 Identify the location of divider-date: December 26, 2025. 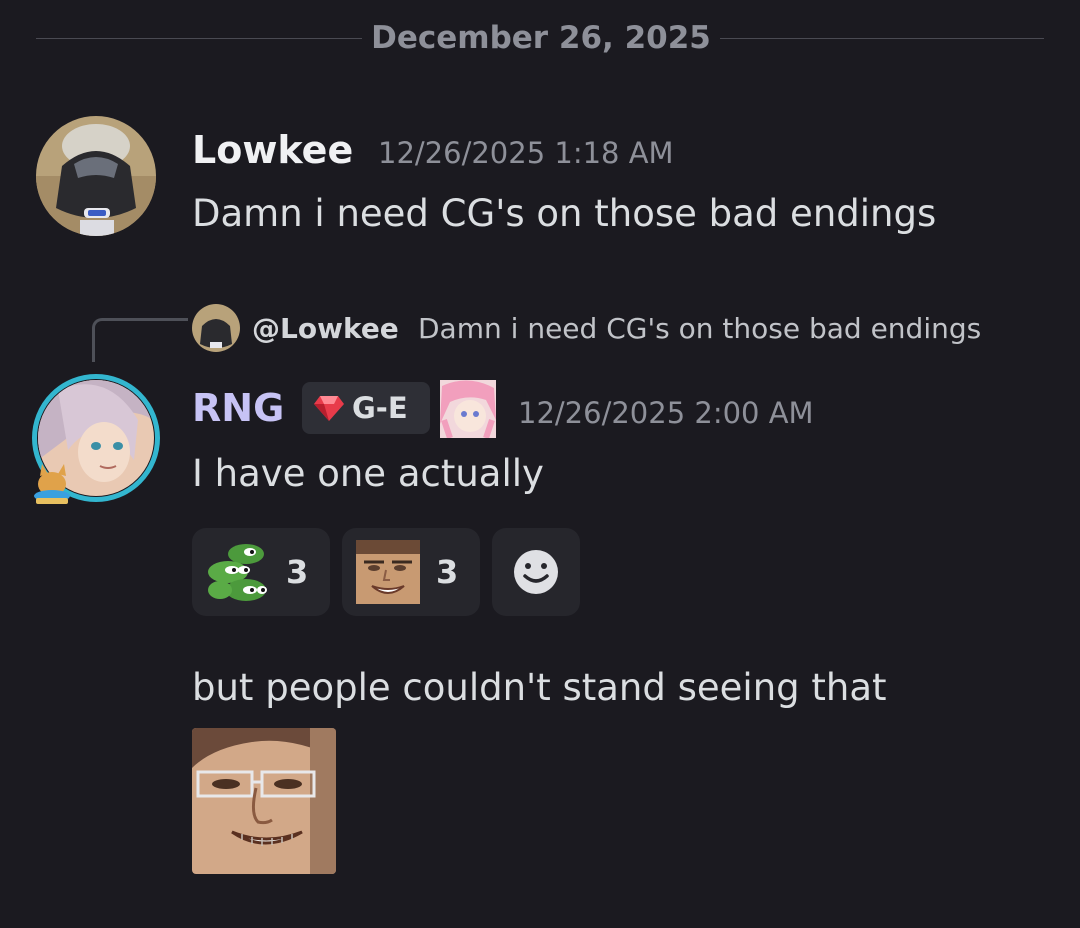
(541, 38).